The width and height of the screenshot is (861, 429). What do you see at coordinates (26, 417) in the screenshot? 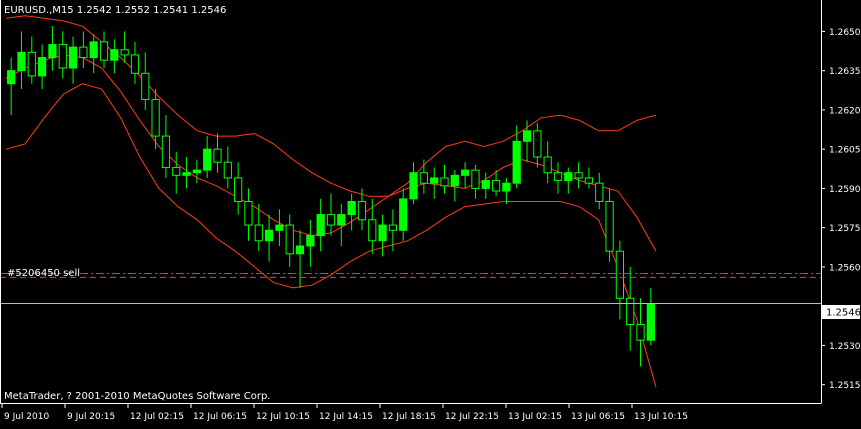
I see `time-tick-label: 9 Jul 2010` at bounding box center [26, 417].